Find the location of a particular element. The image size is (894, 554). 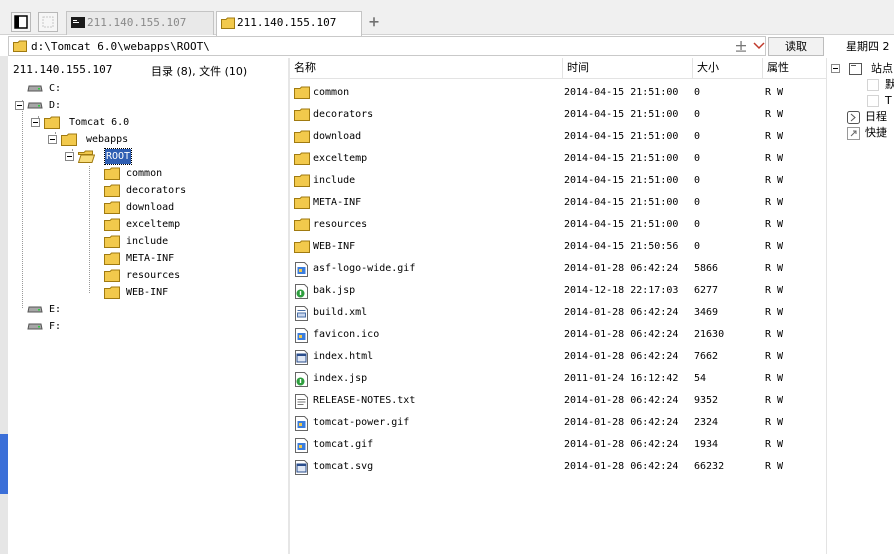

xml-file-icon is located at coordinates (301, 313).